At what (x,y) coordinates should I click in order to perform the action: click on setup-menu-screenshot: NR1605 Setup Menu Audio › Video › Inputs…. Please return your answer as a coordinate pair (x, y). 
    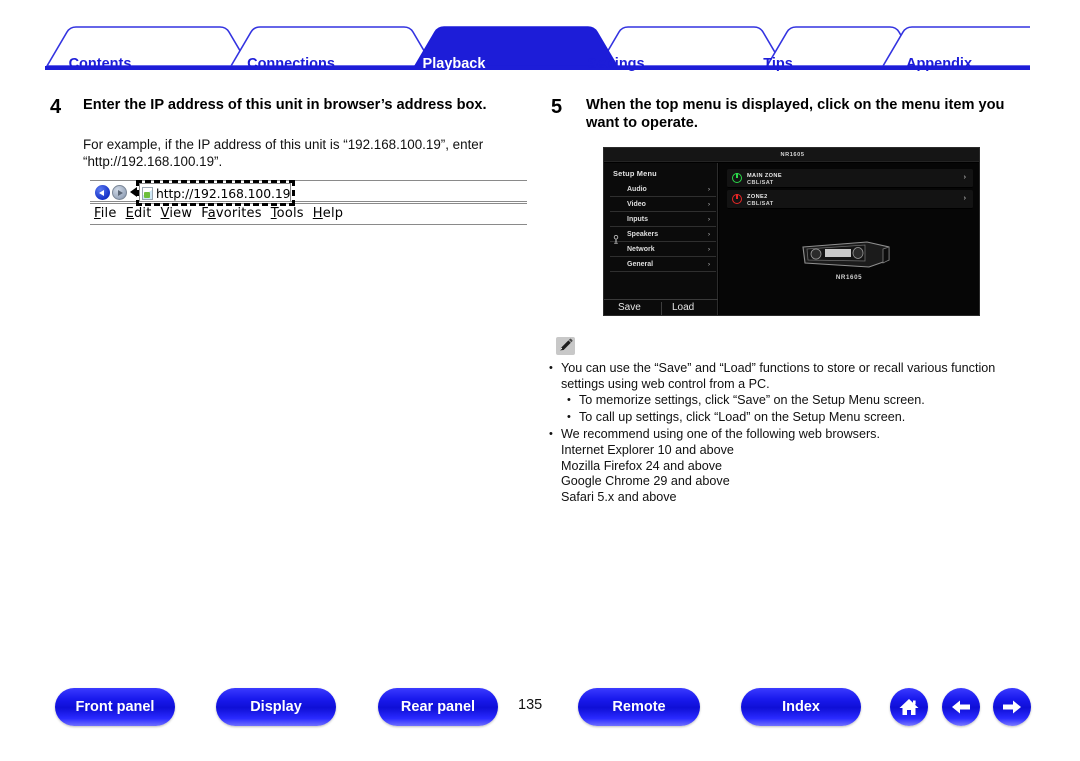
    Looking at the image, I should click on (791, 231).